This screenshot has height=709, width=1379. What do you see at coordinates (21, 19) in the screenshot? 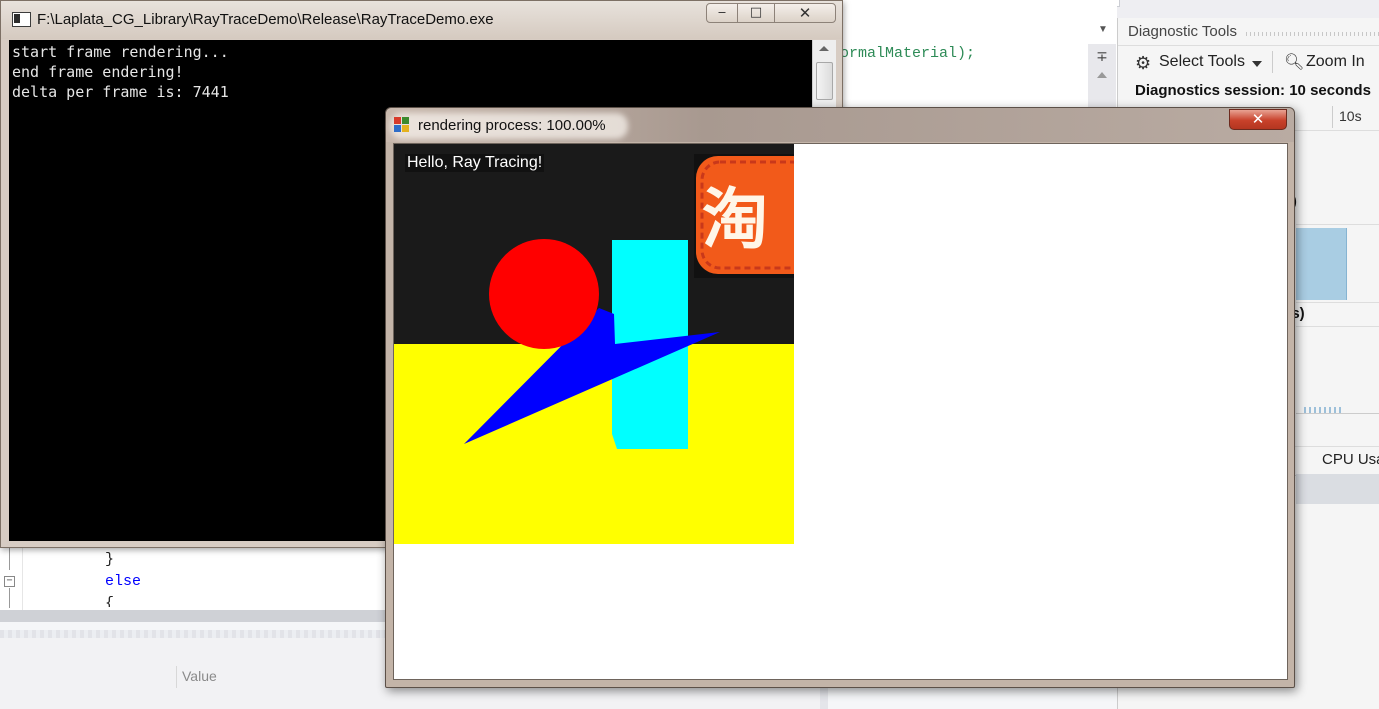
I see `console-app-icon` at bounding box center [21, 19].